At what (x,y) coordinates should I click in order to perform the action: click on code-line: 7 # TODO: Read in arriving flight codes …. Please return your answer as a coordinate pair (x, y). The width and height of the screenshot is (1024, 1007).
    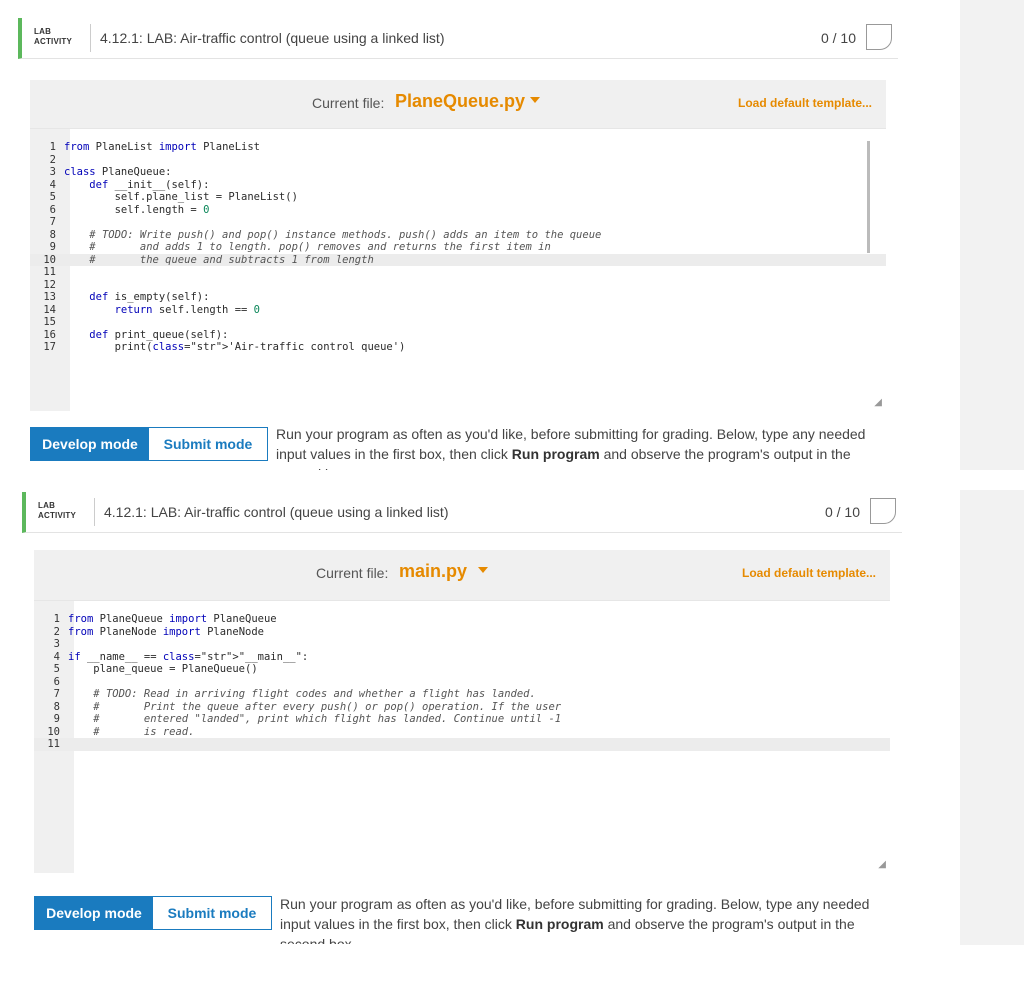
    Looking at the image, I should click on (462, 694).